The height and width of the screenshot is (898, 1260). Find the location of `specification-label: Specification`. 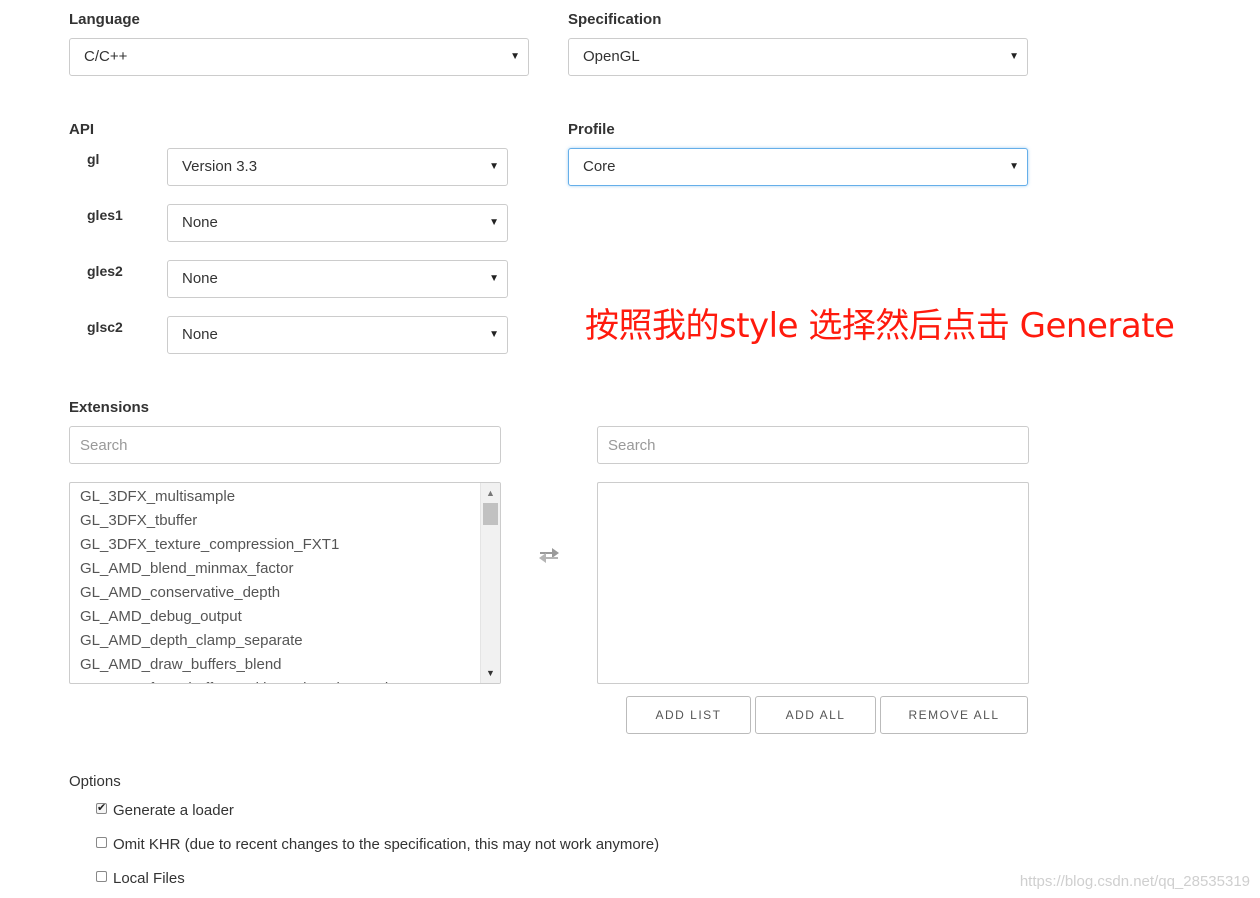

specification-label: Specification is located at coordinates (615, 19).